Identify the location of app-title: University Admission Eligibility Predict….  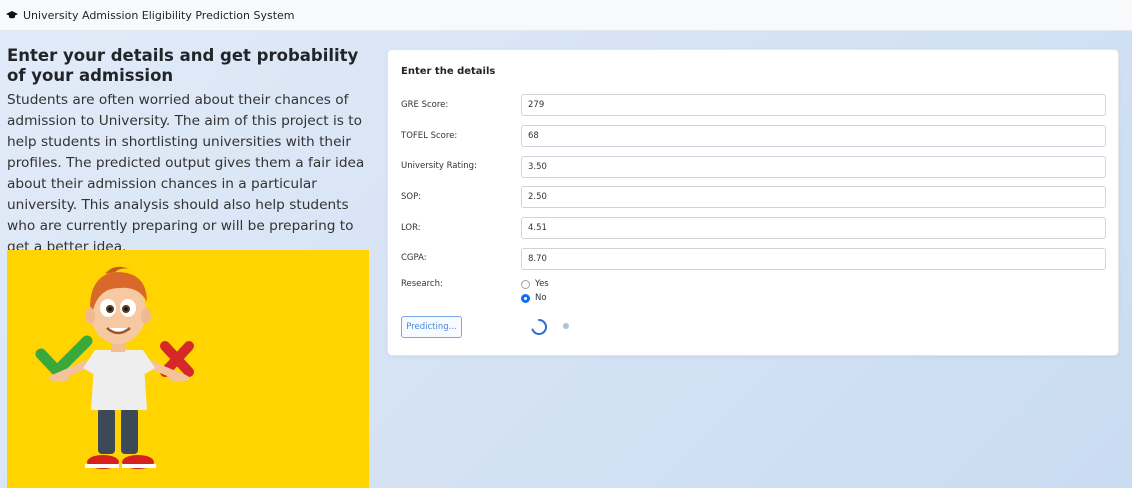
(159, 15).